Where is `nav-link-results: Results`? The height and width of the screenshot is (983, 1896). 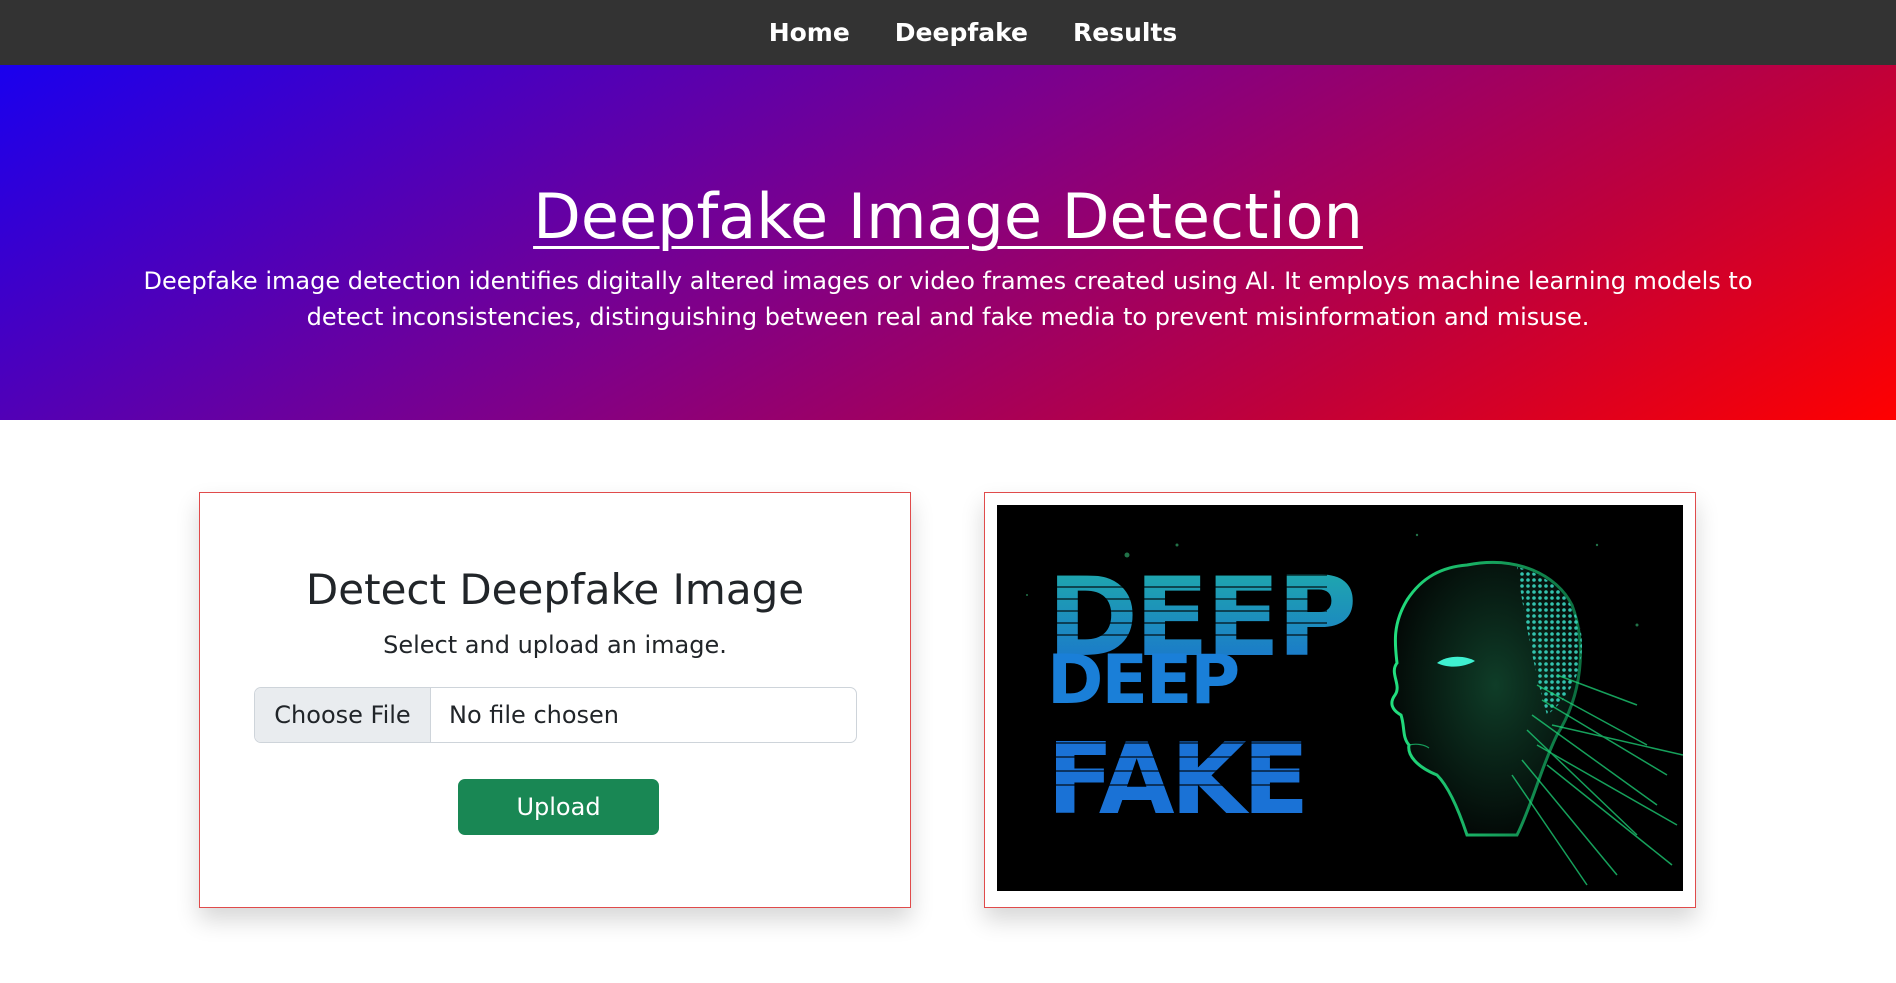 nav-link-results: Results is located at coordinates (1125, 32).